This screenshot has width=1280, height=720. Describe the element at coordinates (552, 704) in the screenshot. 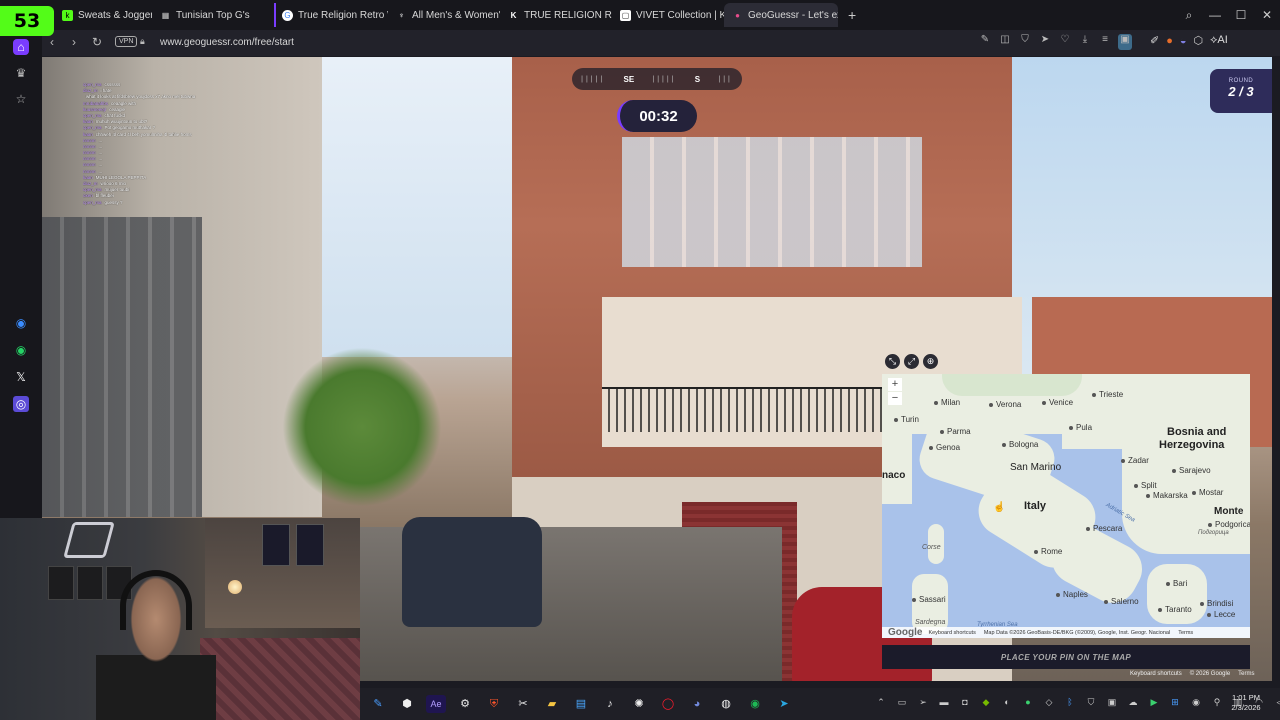

I see `files-icon: ▰` at that location.